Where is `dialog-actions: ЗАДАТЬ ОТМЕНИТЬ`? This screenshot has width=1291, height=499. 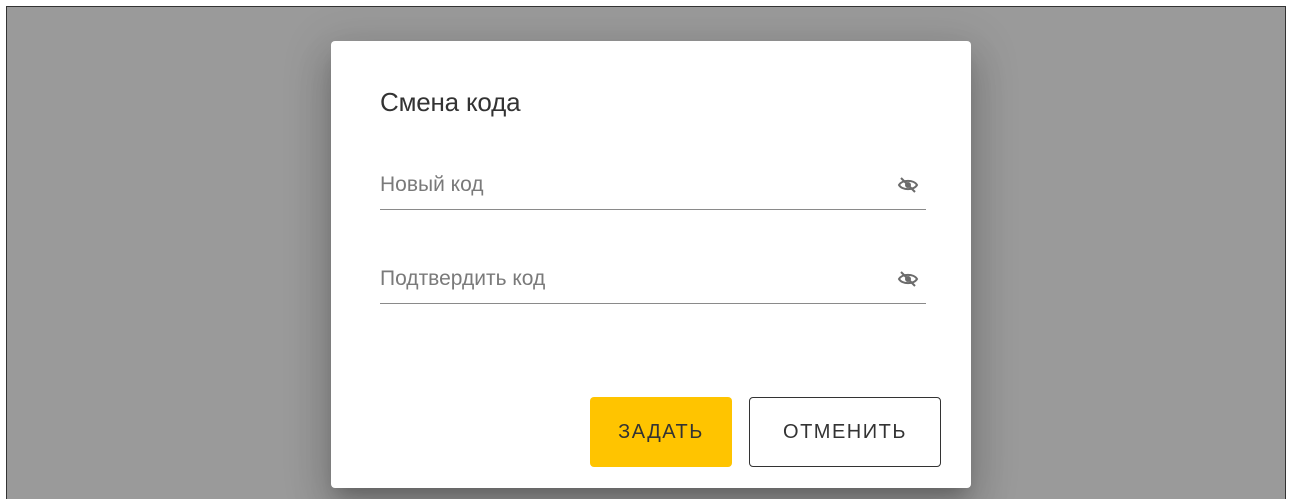
dialog-actions: ЗАДАТЬ ОТМЕНИТЬ is located at coordinates (765, 432).